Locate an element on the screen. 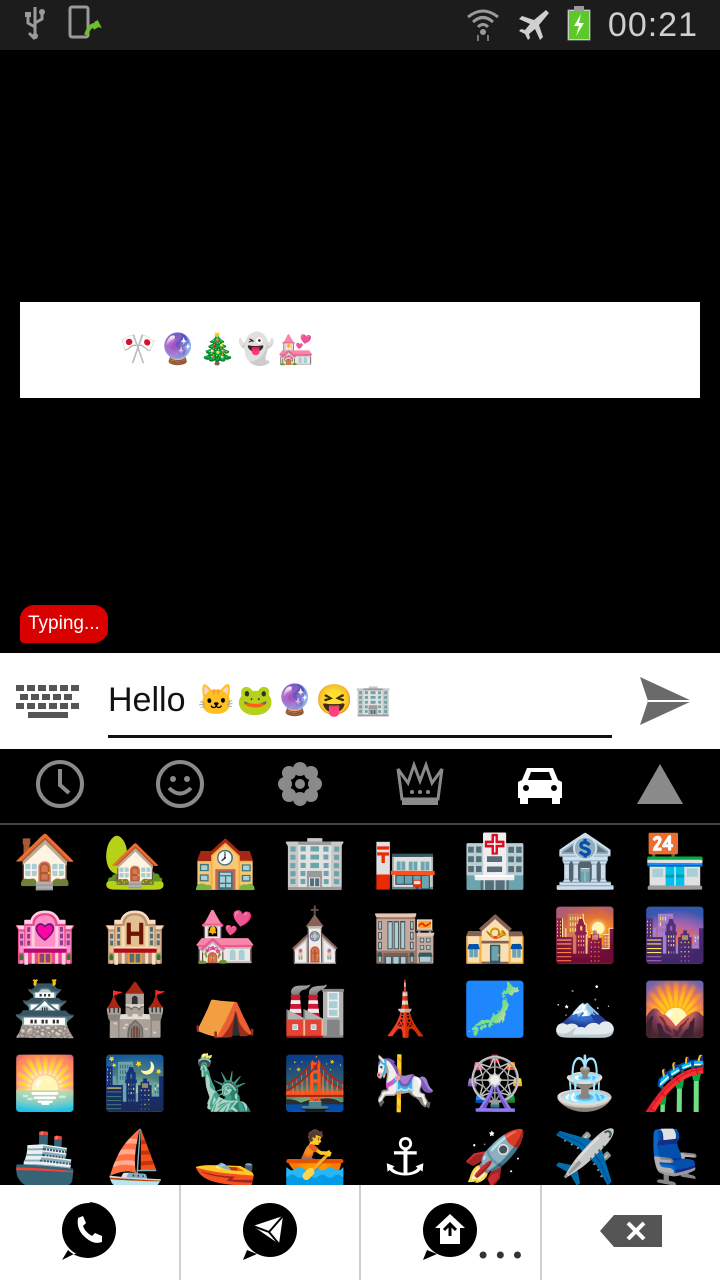  emoji-key: 🏩 is located at coordinates (45, 936).